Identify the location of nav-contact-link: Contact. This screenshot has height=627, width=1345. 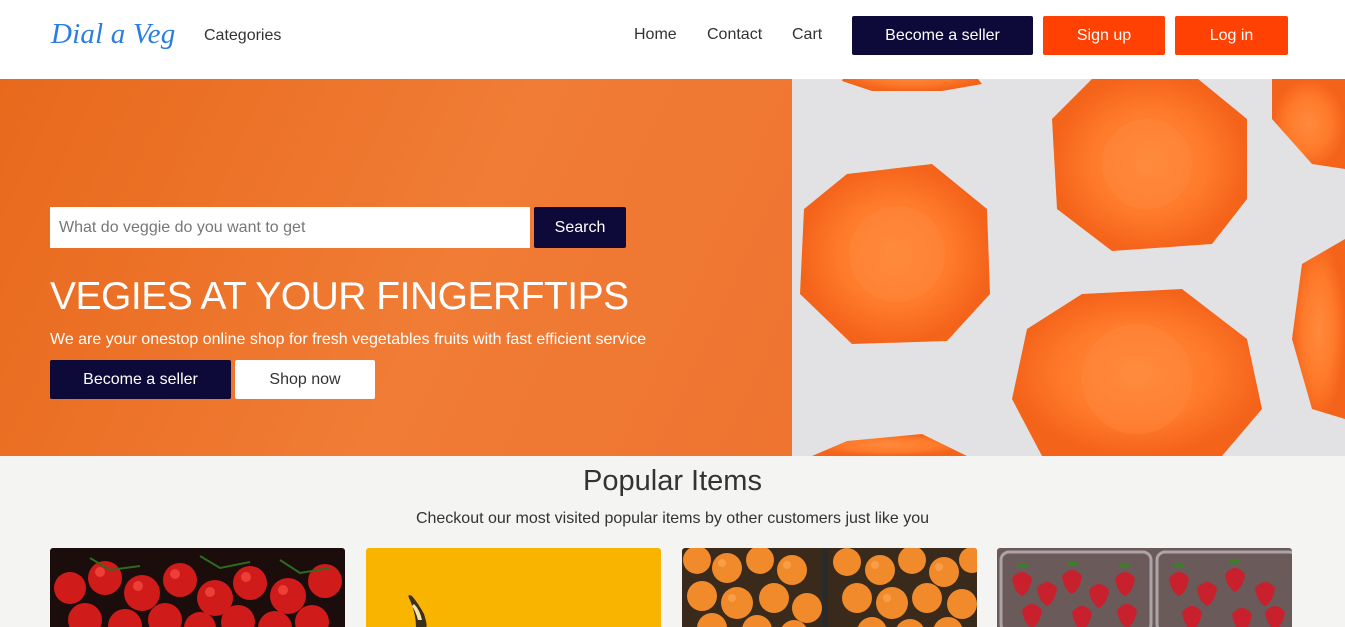
(734, 35).